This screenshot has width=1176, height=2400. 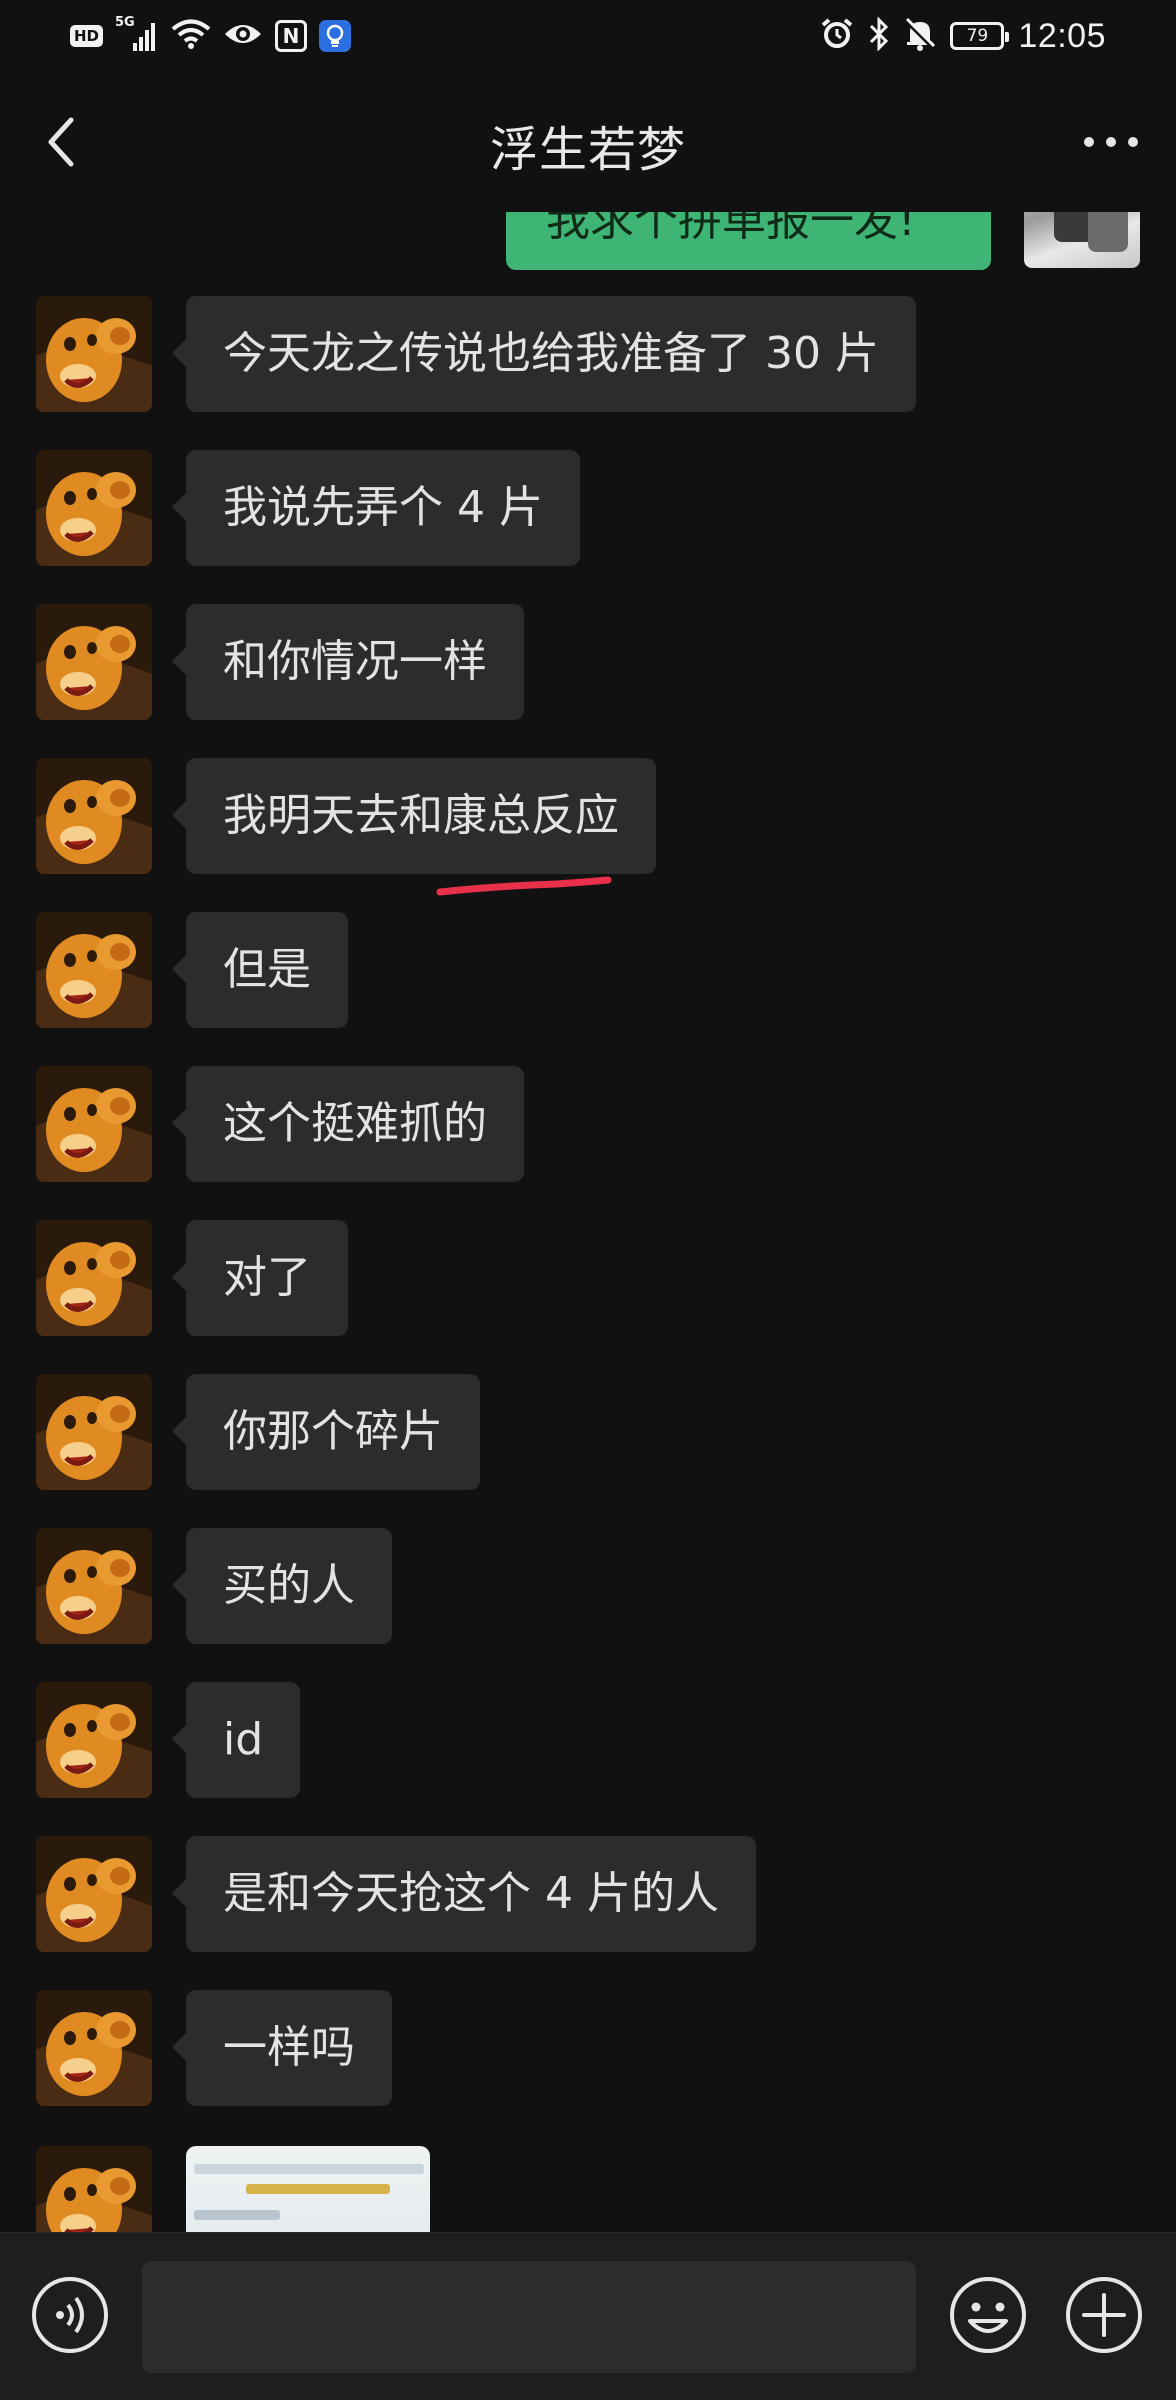 What do you see at coordinates (308, 2189) in the screenshot?
I see `image-message-thumbnail` at bounding box center [308, 2189].